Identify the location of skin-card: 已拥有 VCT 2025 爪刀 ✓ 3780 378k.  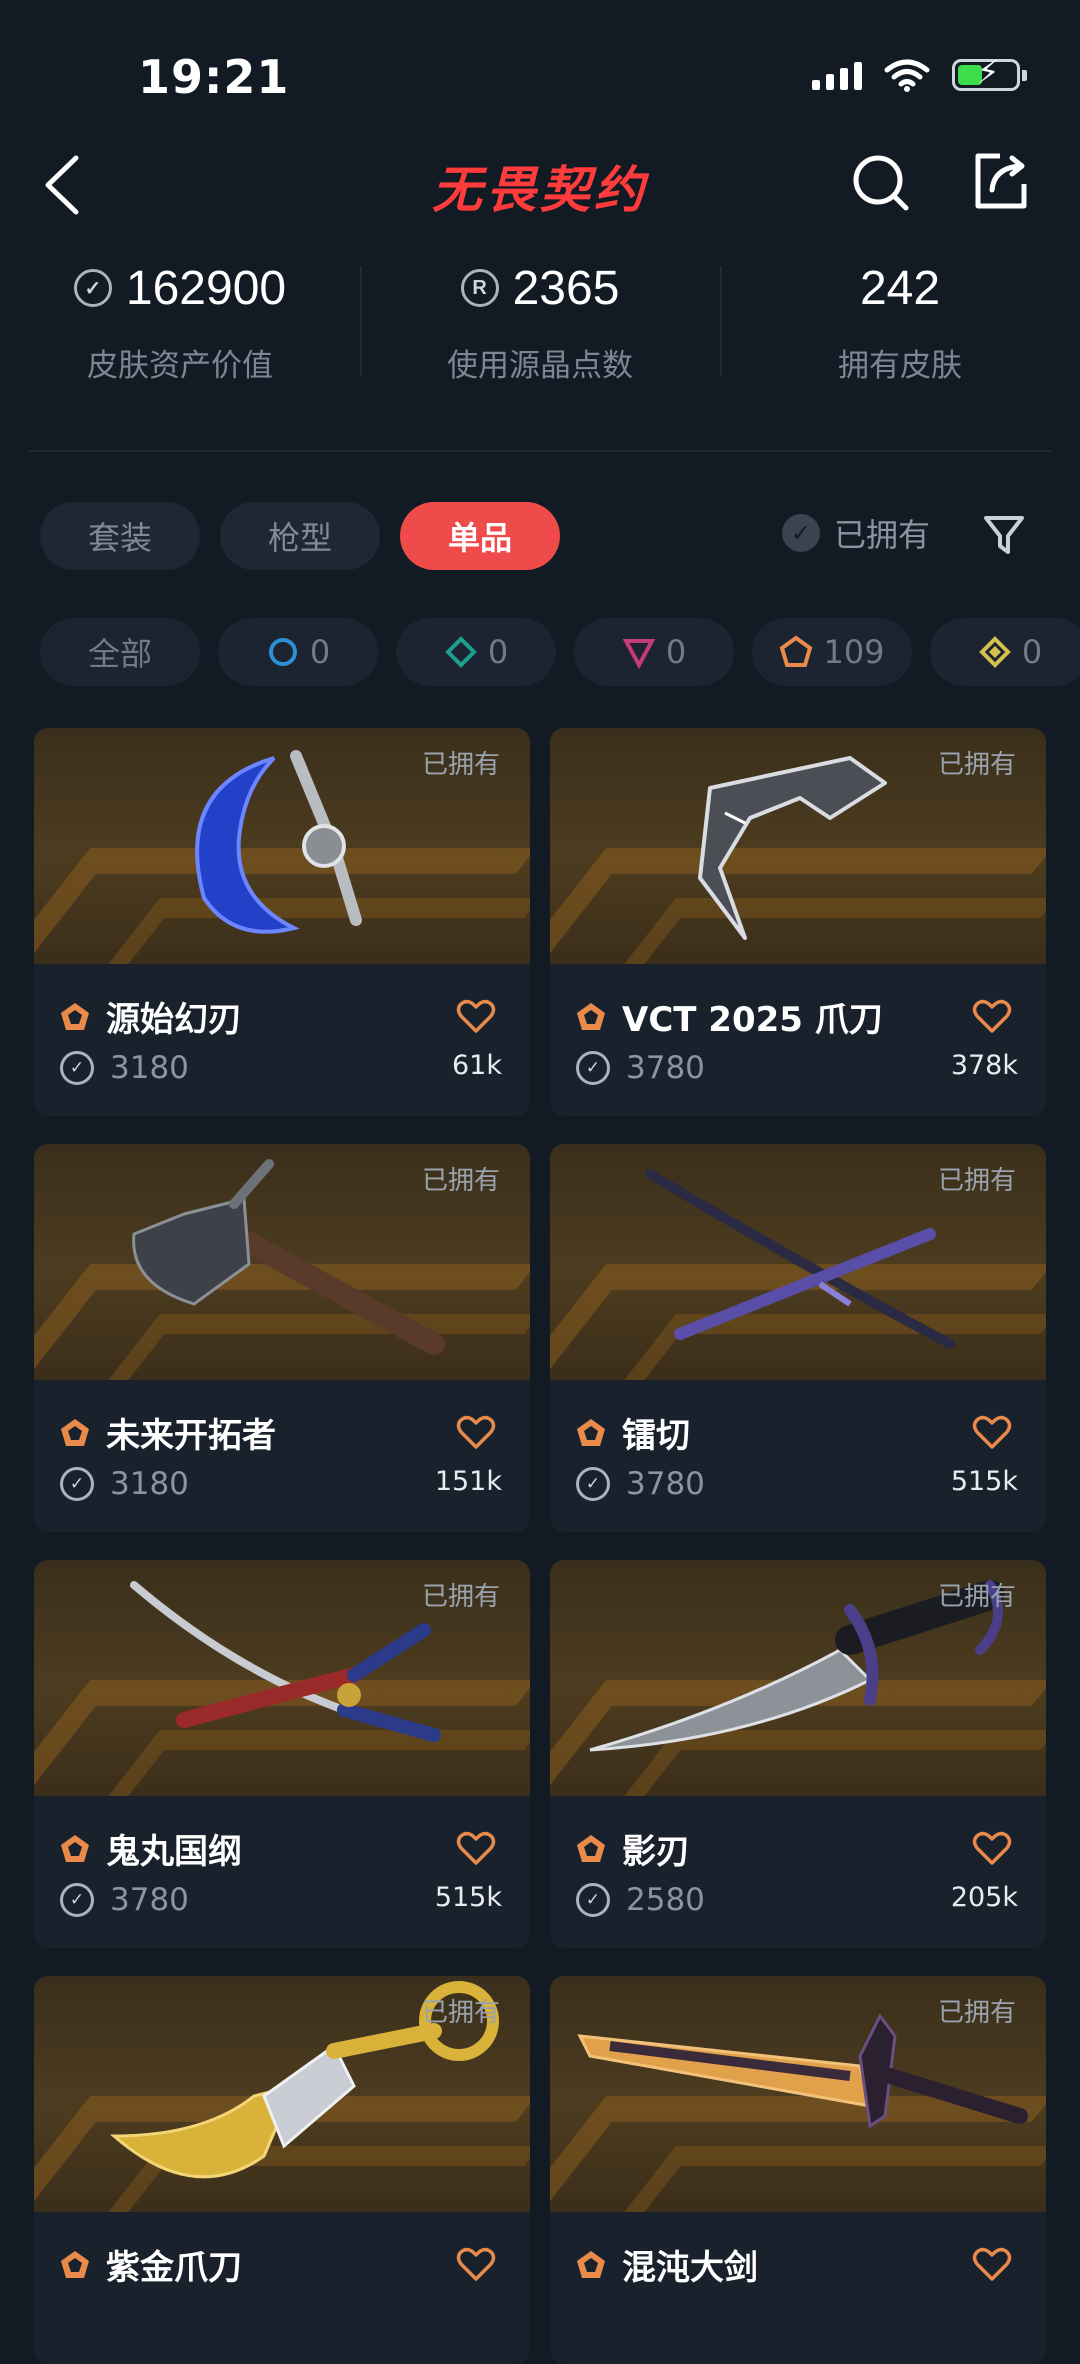
(798, 922).